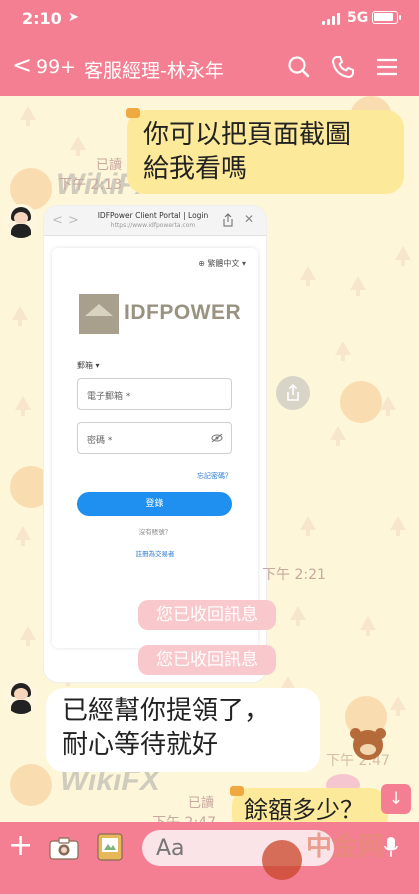  What do you see at coordinates (299, 67) in the screenshot?
I see `search-icon` at bounding box center [299, 67].